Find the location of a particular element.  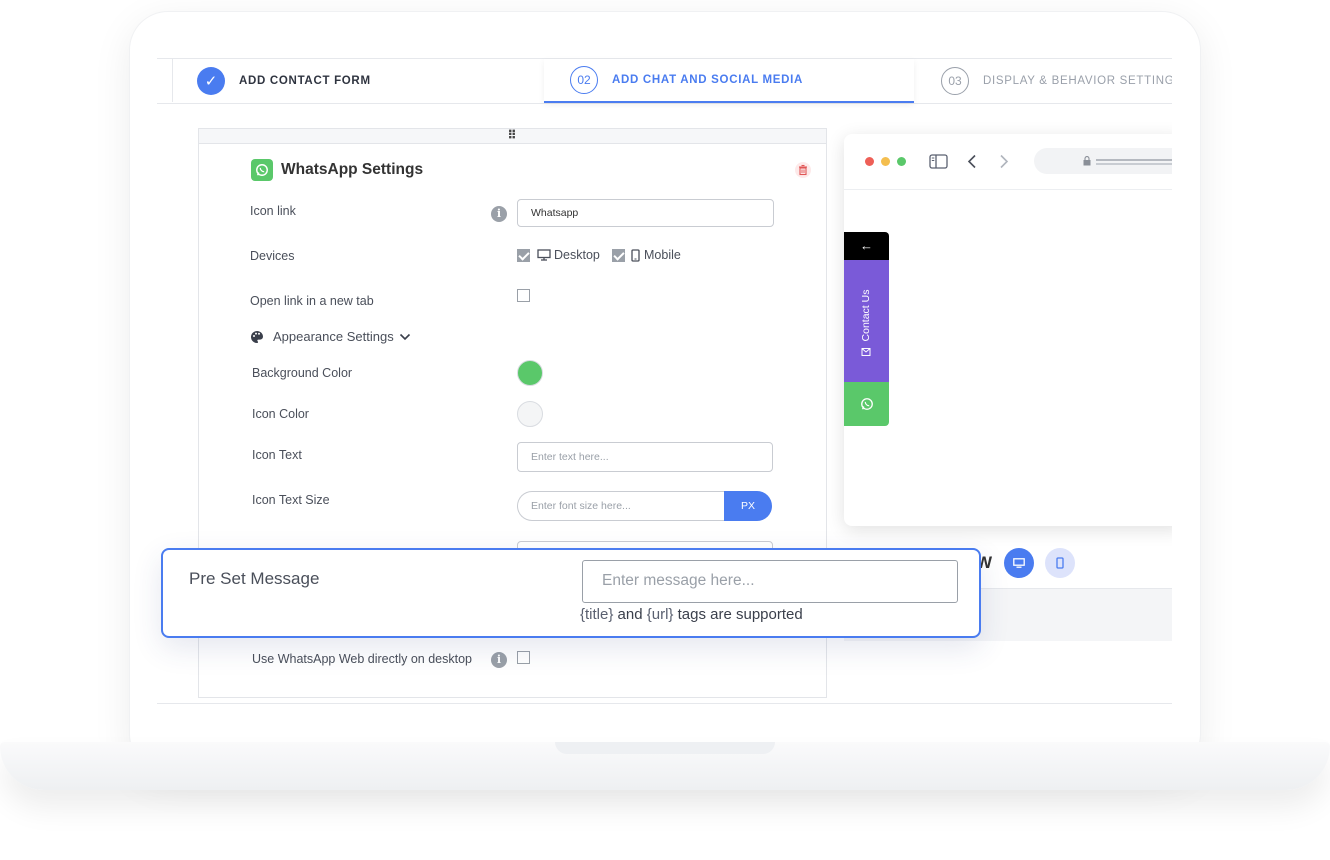

minimize-dot-icon is located at coordinates (885, 161).